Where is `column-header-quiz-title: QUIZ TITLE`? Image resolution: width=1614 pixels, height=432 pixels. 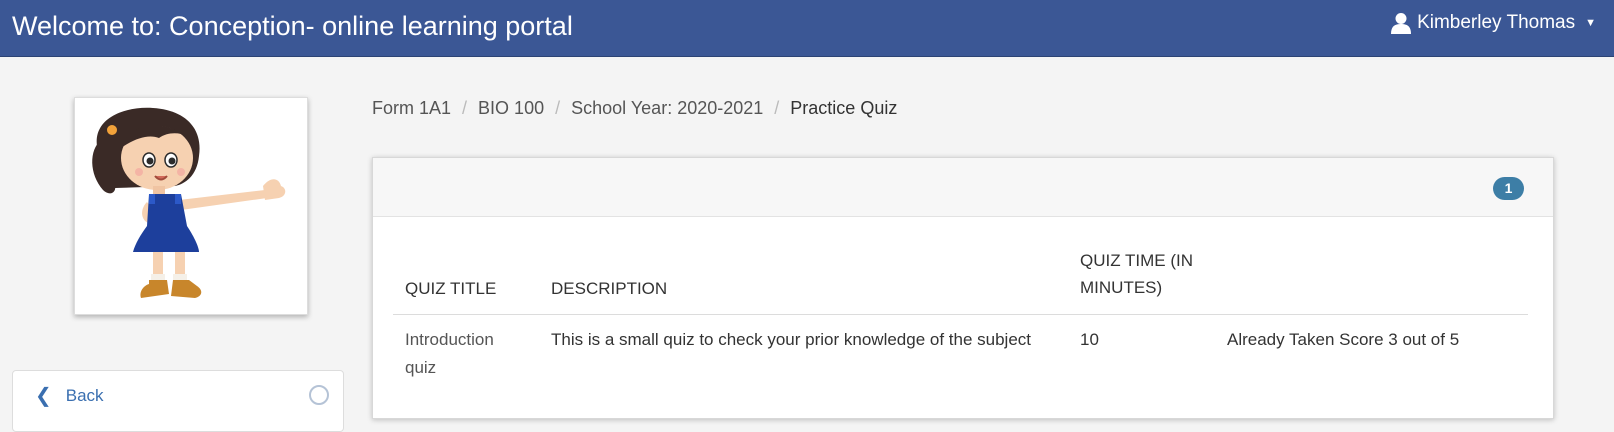
column-header-quiz-title: QUIZ TITLE is located at coordinates (451, 288).